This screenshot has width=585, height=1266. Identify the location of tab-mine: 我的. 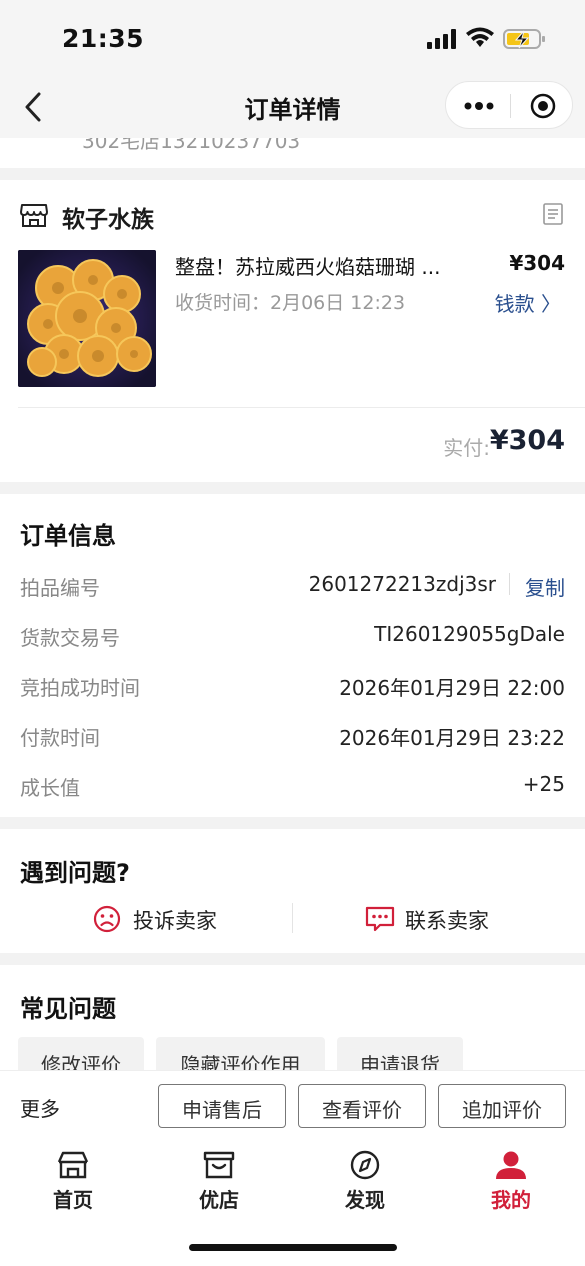
(511, 1185).